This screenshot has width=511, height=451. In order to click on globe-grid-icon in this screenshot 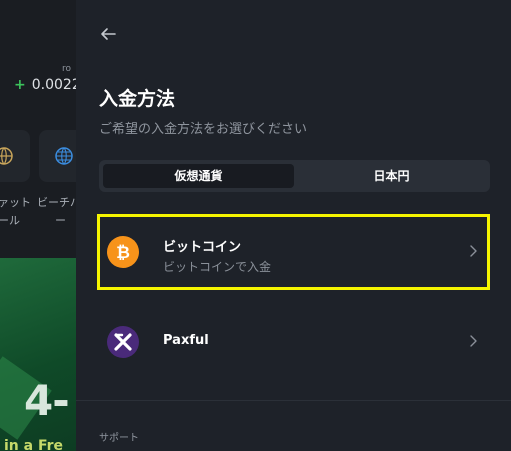, I will do `click(64, 156)`.